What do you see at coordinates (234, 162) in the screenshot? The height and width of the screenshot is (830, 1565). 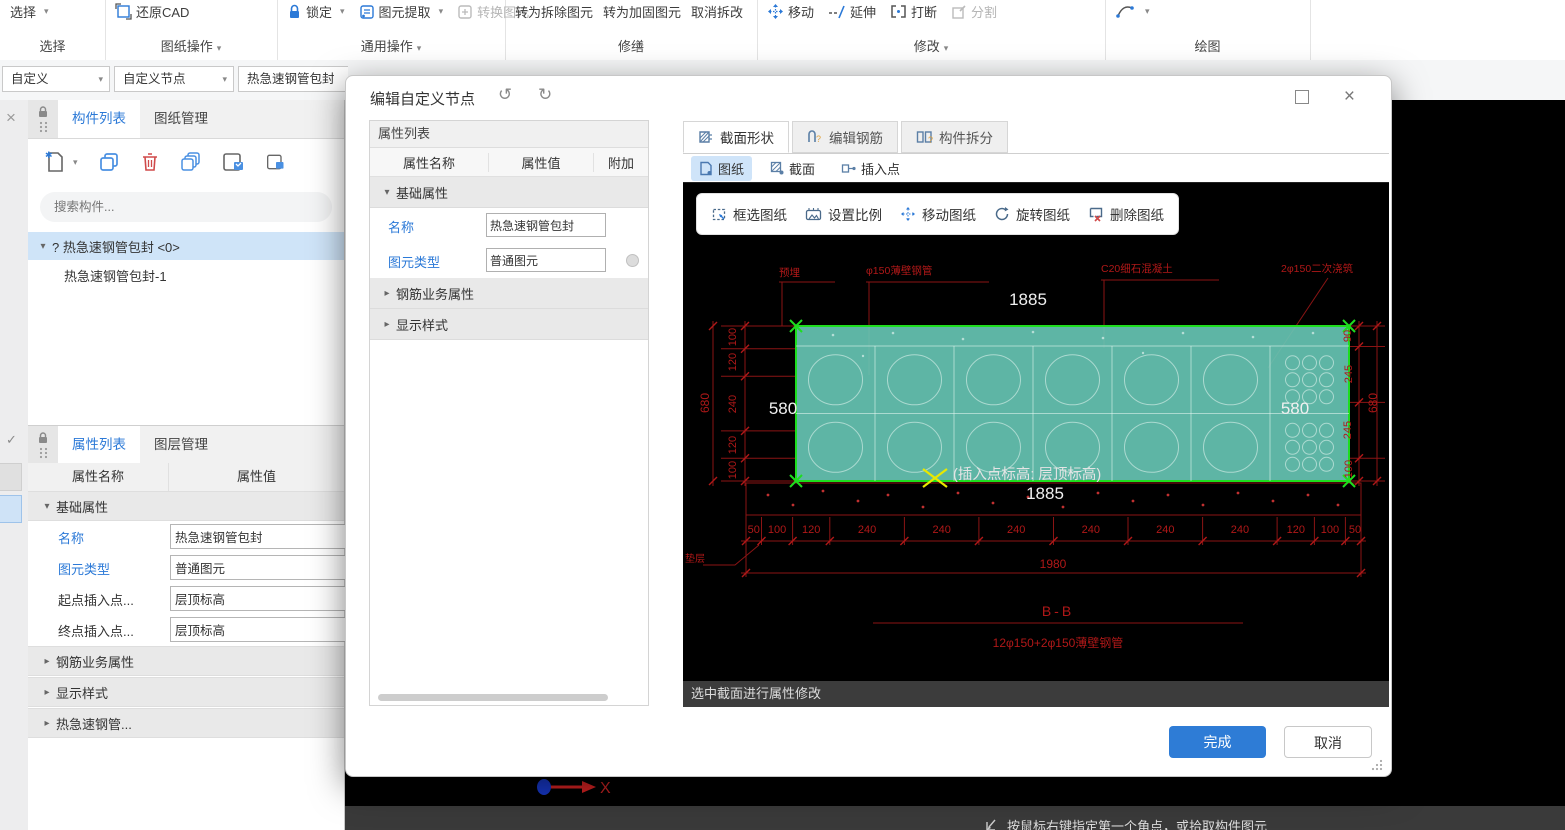 I see `save-selection-icon` at bounding box center [234, 162].